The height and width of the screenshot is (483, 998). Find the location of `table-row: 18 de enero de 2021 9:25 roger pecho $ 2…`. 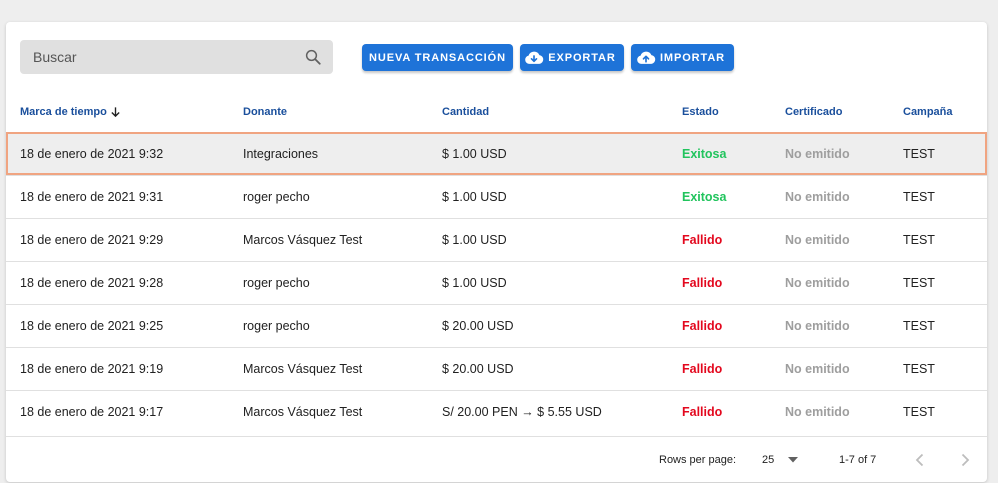

table-row: 18 de enero de 2021 9:25 roger pecho $ 2… is located at coordinates (496, 325).